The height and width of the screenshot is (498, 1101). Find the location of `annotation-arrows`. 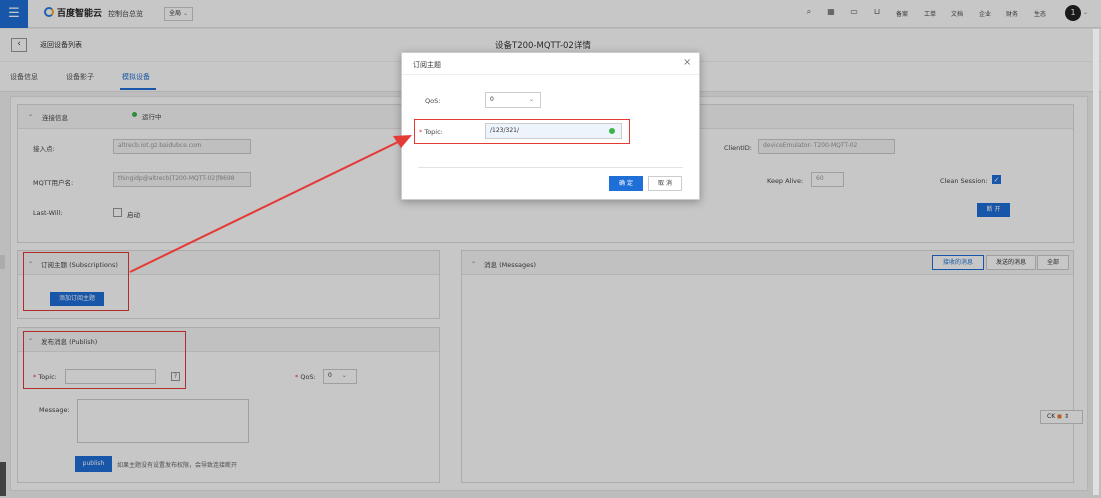

annotation-arrows is located at coordinates (270, 204).